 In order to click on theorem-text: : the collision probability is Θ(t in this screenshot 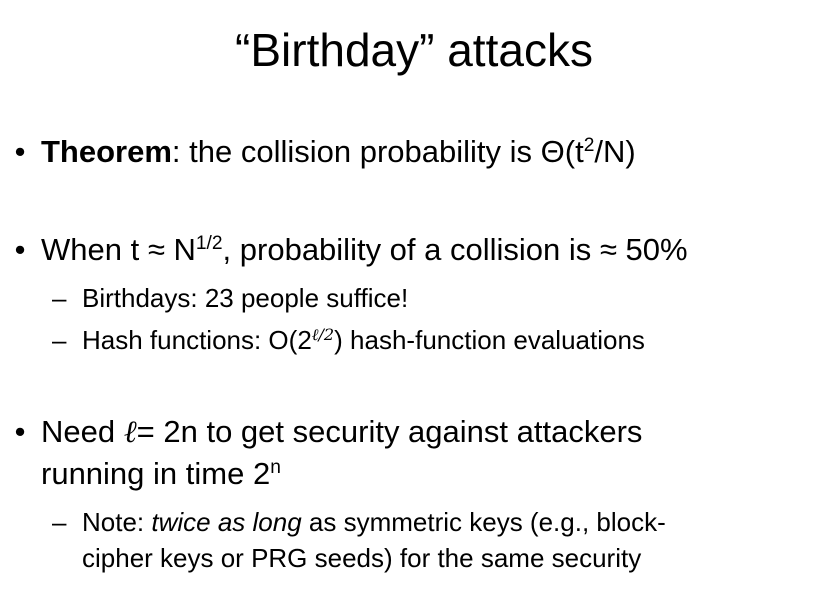, I will do `click(377, 151)`.